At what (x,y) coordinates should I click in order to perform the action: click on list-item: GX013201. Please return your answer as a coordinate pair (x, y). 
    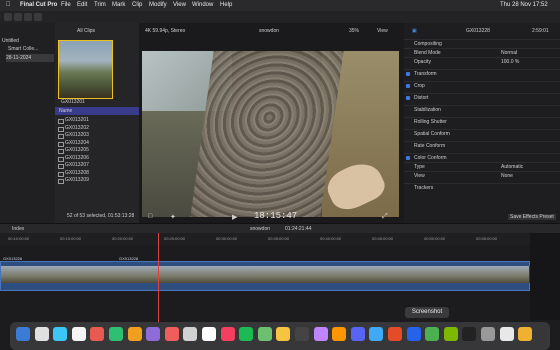
    Looking at the image, I should click on (97, 121).